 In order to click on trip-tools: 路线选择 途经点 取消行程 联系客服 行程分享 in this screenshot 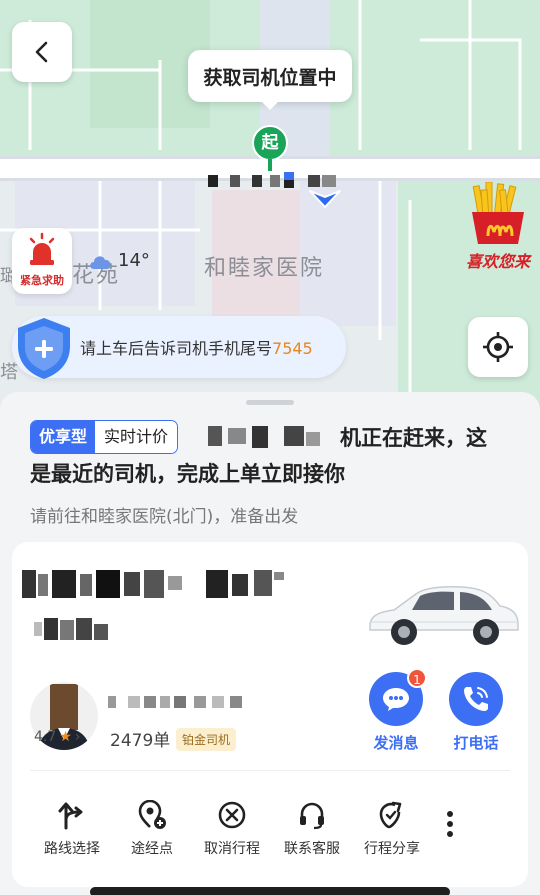, I will do `click(270, 829)`.